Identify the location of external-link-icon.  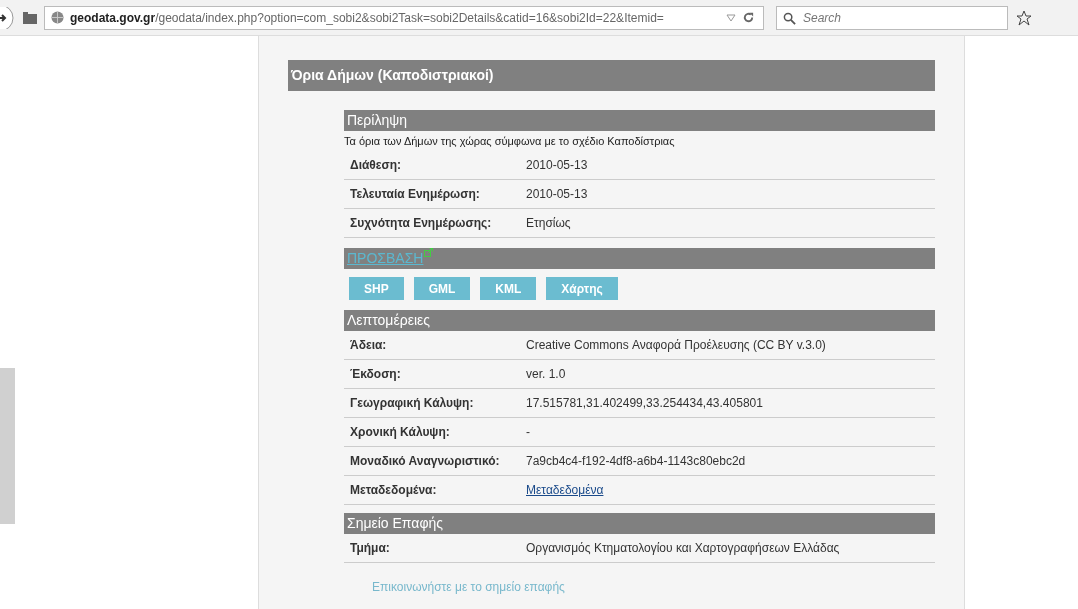
(429, 252).